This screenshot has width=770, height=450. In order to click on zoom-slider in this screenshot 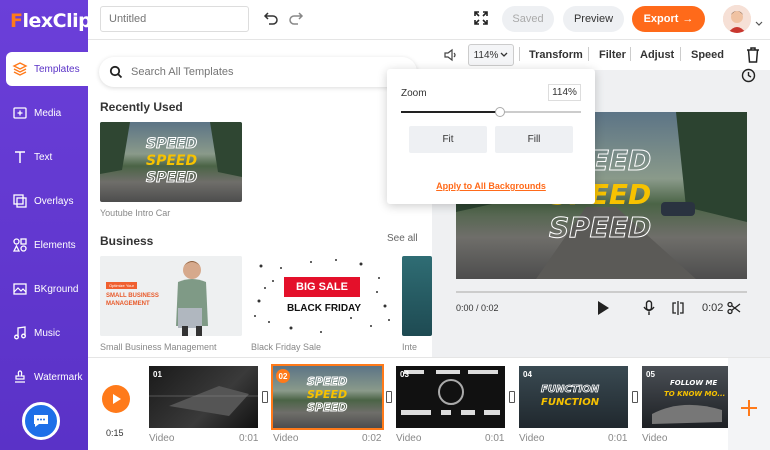, I will do `click(491, 112)`.